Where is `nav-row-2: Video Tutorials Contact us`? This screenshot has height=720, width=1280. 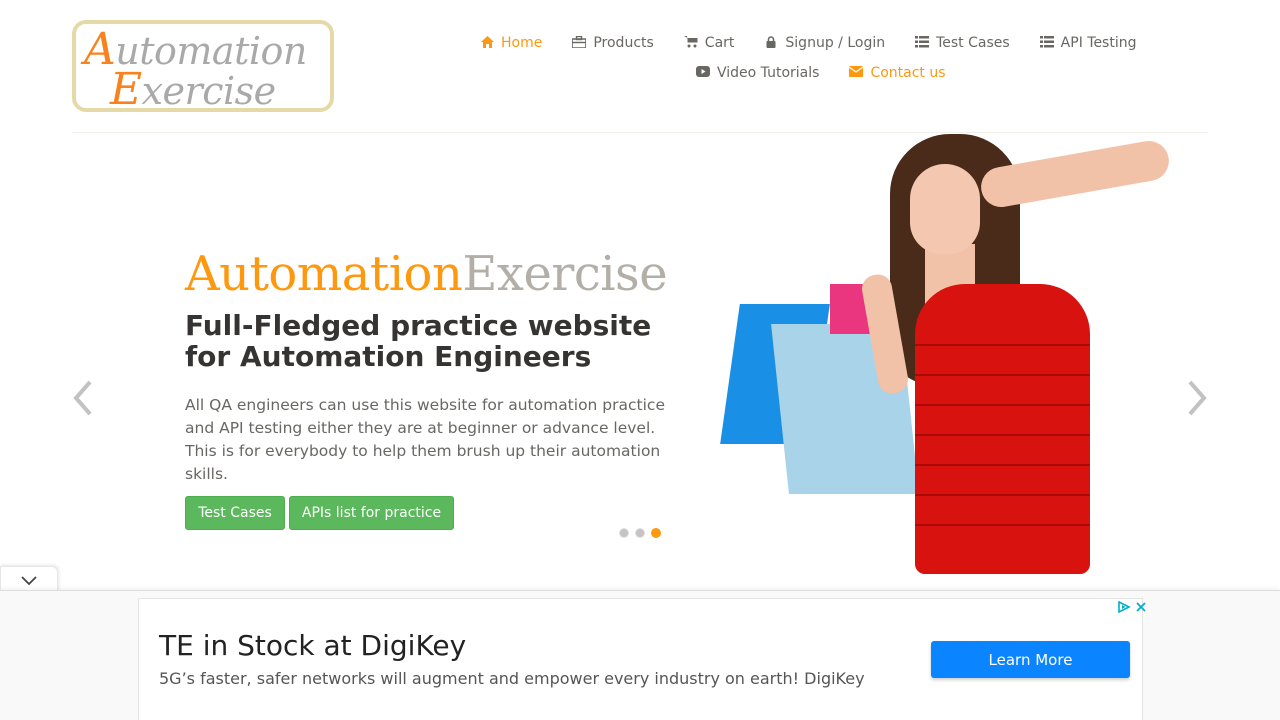
nav-row-2: Video Tutorials Contact us is located at coordinates (820, 73).